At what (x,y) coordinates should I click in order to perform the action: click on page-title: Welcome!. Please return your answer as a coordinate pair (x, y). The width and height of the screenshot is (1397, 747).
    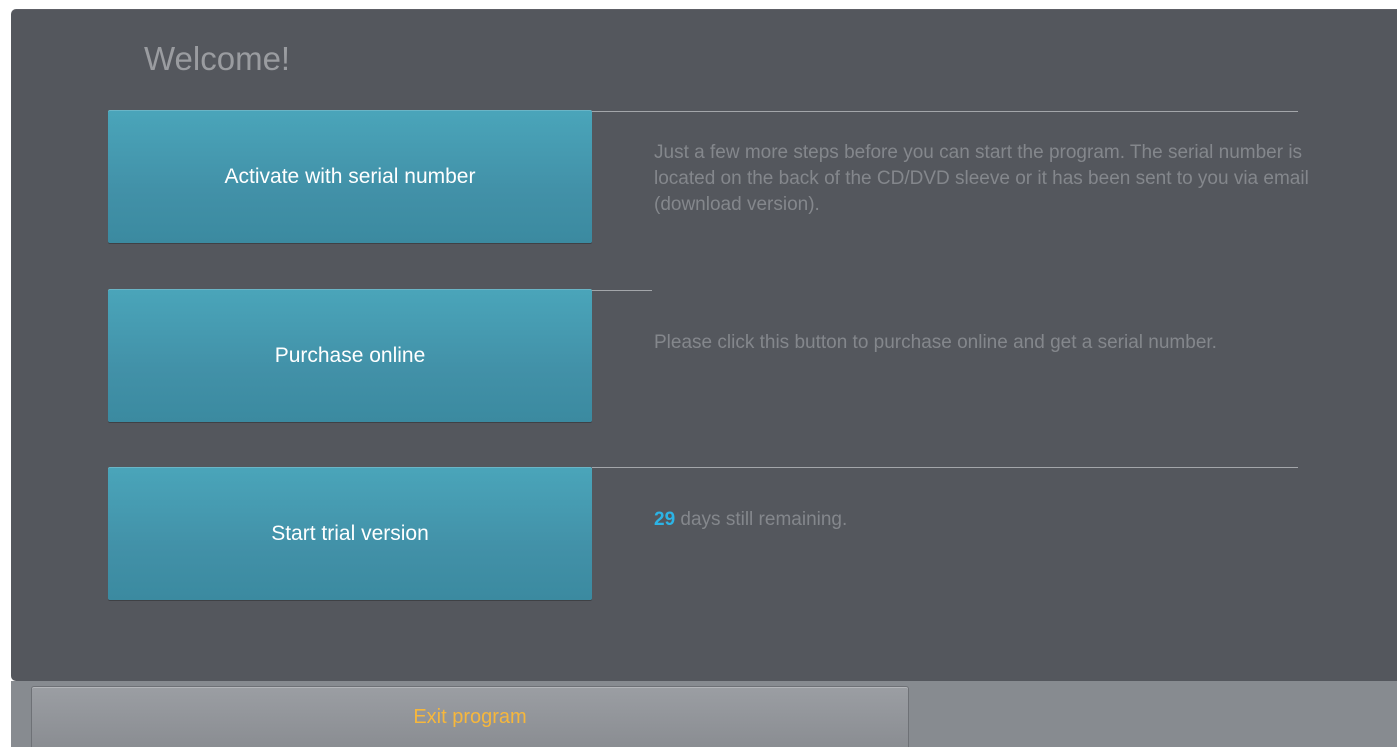
    Looking at the image, I should click on (217, 58).